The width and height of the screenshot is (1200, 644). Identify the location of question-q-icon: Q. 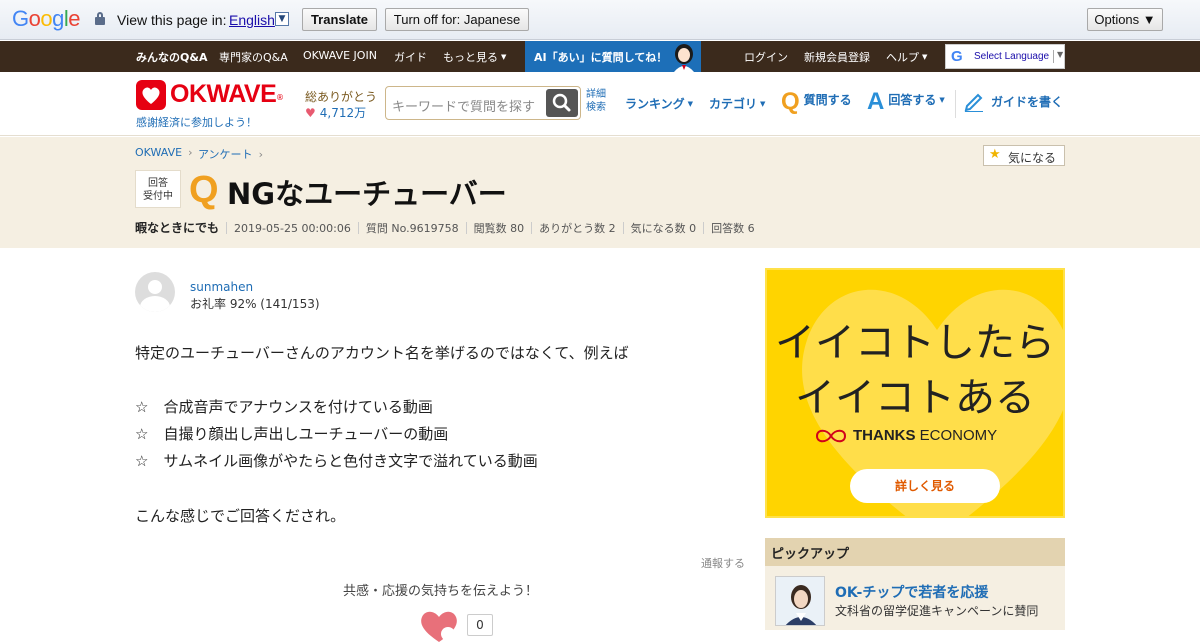
(204, 190).